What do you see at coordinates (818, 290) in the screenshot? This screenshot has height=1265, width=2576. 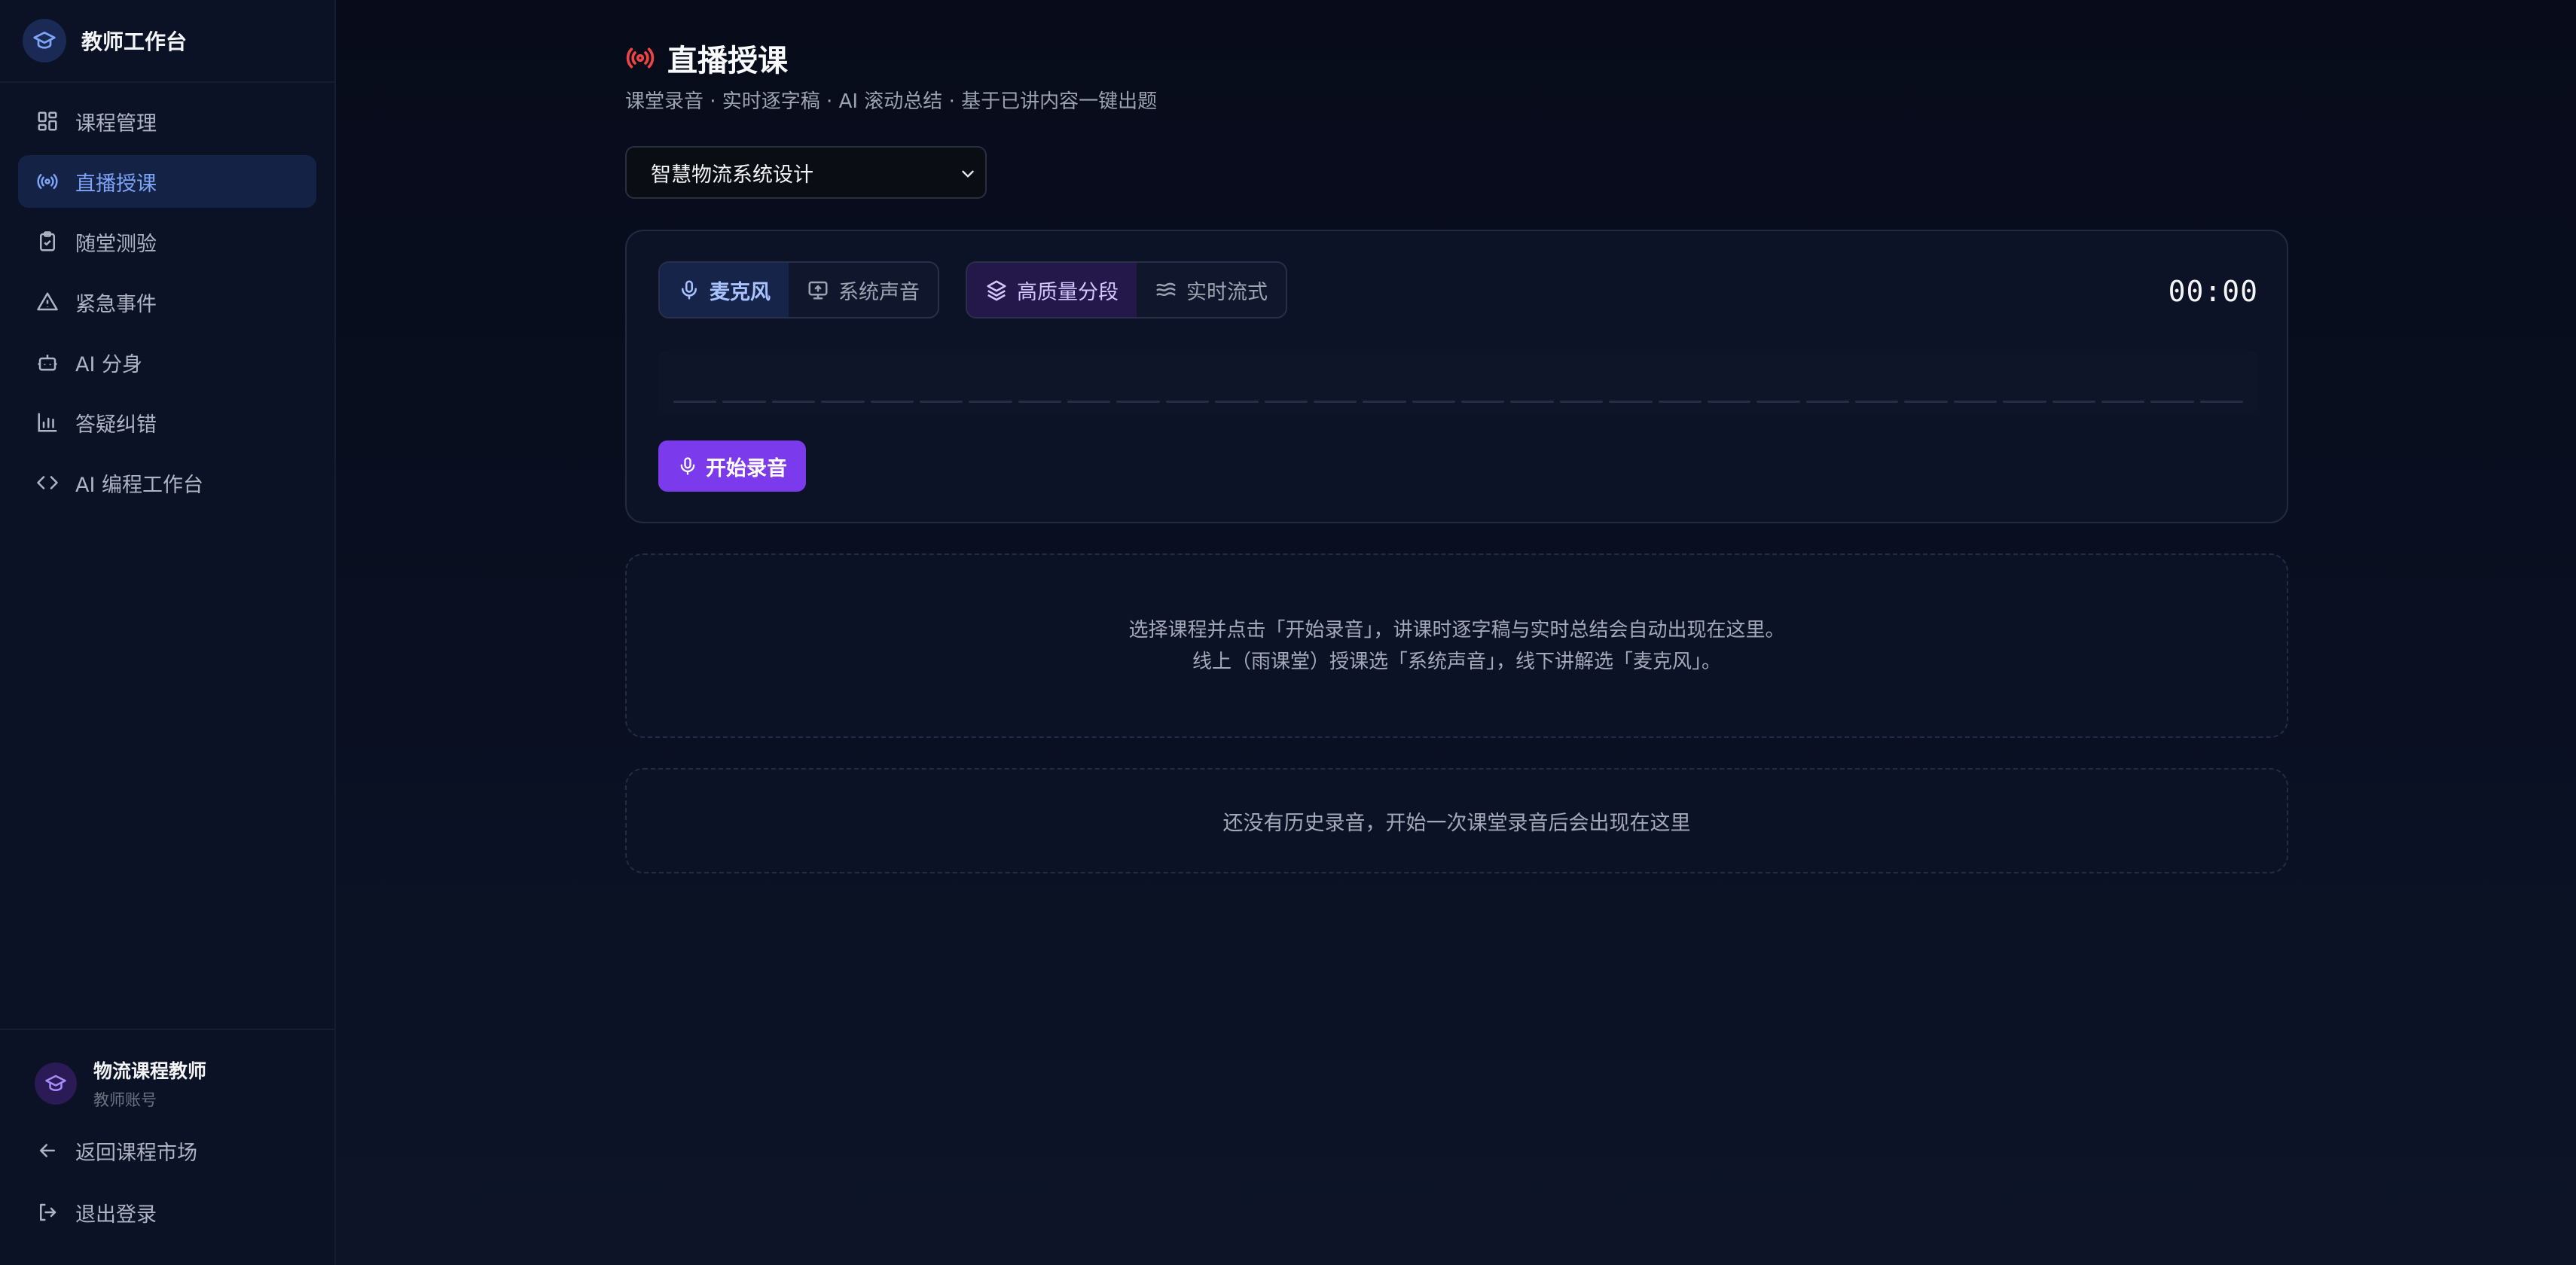 I see `screen-share-icon` at bounding box center [818, 290].